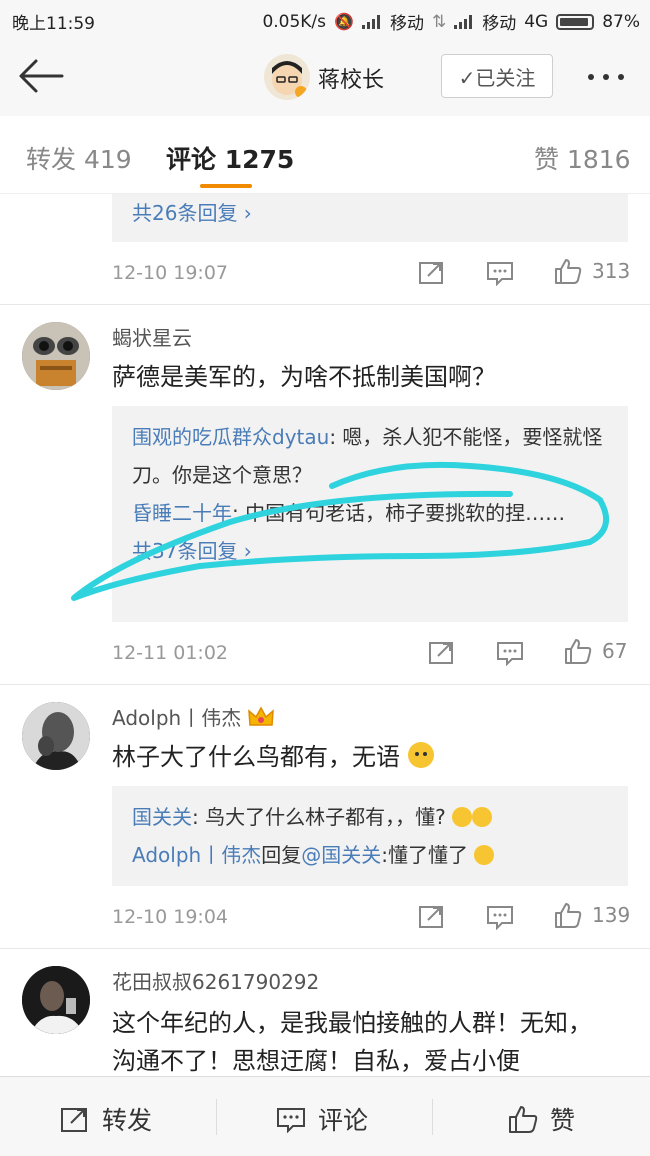 The width and height of the screenshot is (650, 1156). Describe the element at coordinates (615, 651) in the screenshot. I see `like-count: 67` at that location.